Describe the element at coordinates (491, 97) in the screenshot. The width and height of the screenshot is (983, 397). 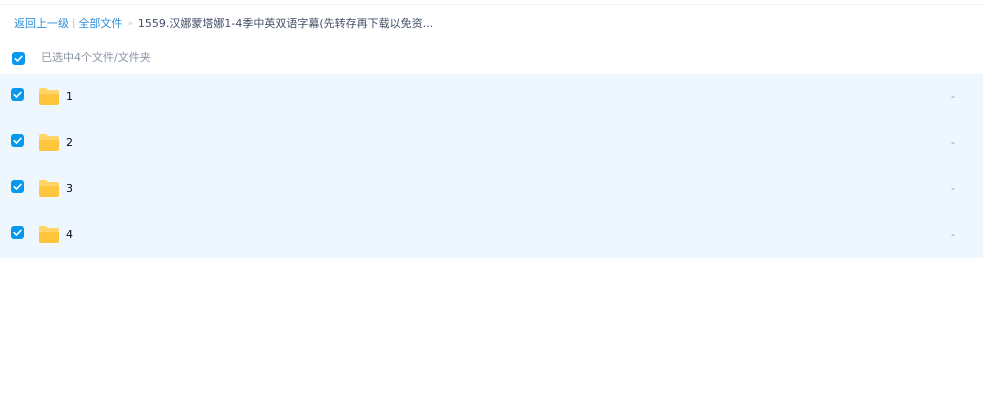
I see `file-row: 1-` at that location.